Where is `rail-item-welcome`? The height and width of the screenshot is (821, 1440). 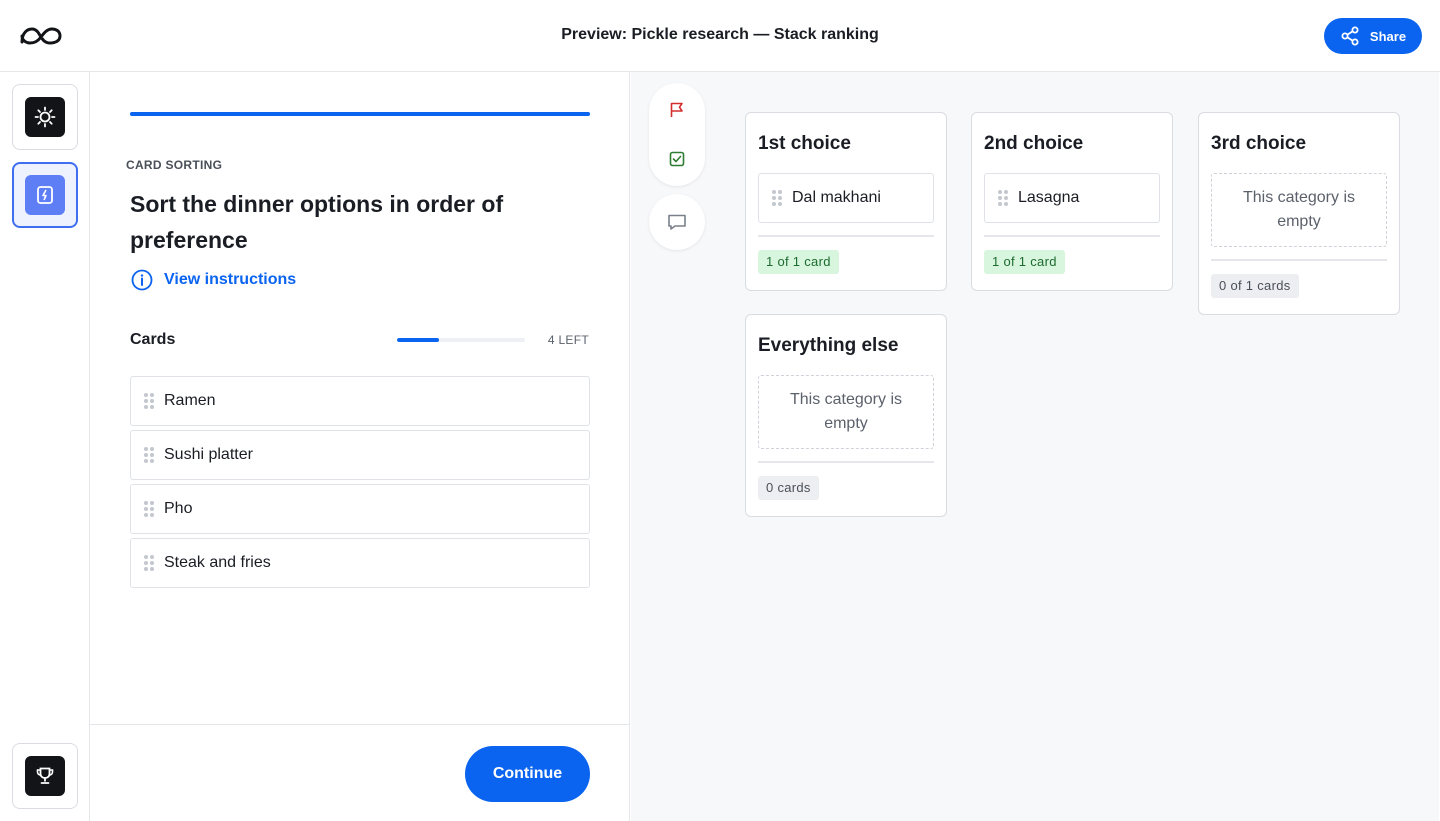
rail-item-welcome is located at coordinates (45, 117).